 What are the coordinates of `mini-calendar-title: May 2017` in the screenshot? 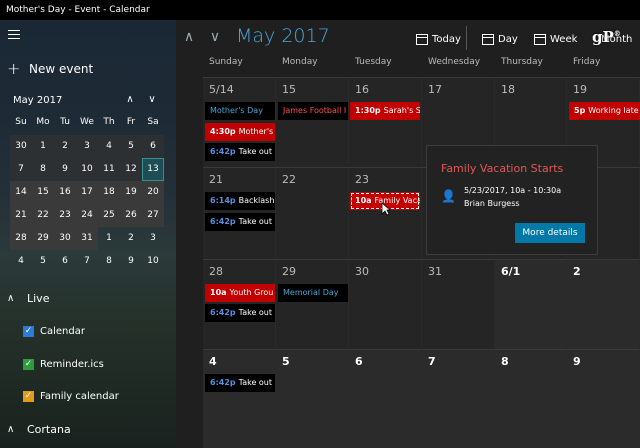 It's located at (37, 100).